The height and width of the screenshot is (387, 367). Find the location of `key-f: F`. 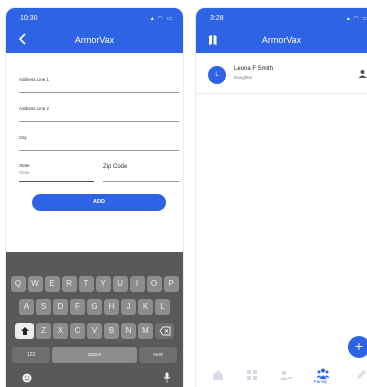

key-f: F is located at coordinates (77, 307).